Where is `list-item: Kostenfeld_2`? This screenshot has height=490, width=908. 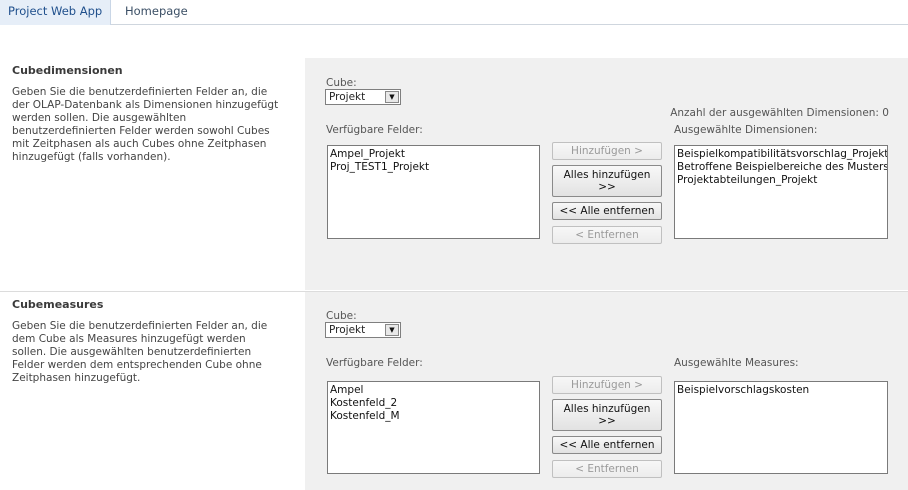
list-item: Kostenfeld_2 is located at coordinates (434, 403).